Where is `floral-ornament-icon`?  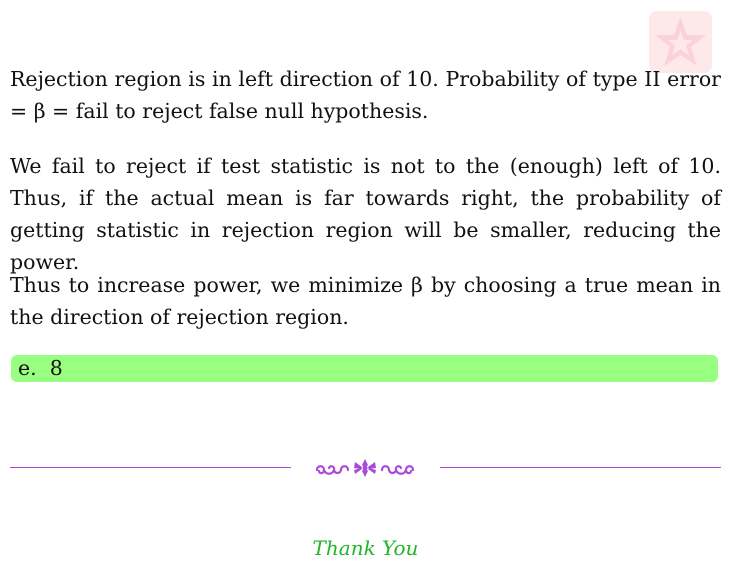
floral-ornament-icon is located at coordinates (365, 468).